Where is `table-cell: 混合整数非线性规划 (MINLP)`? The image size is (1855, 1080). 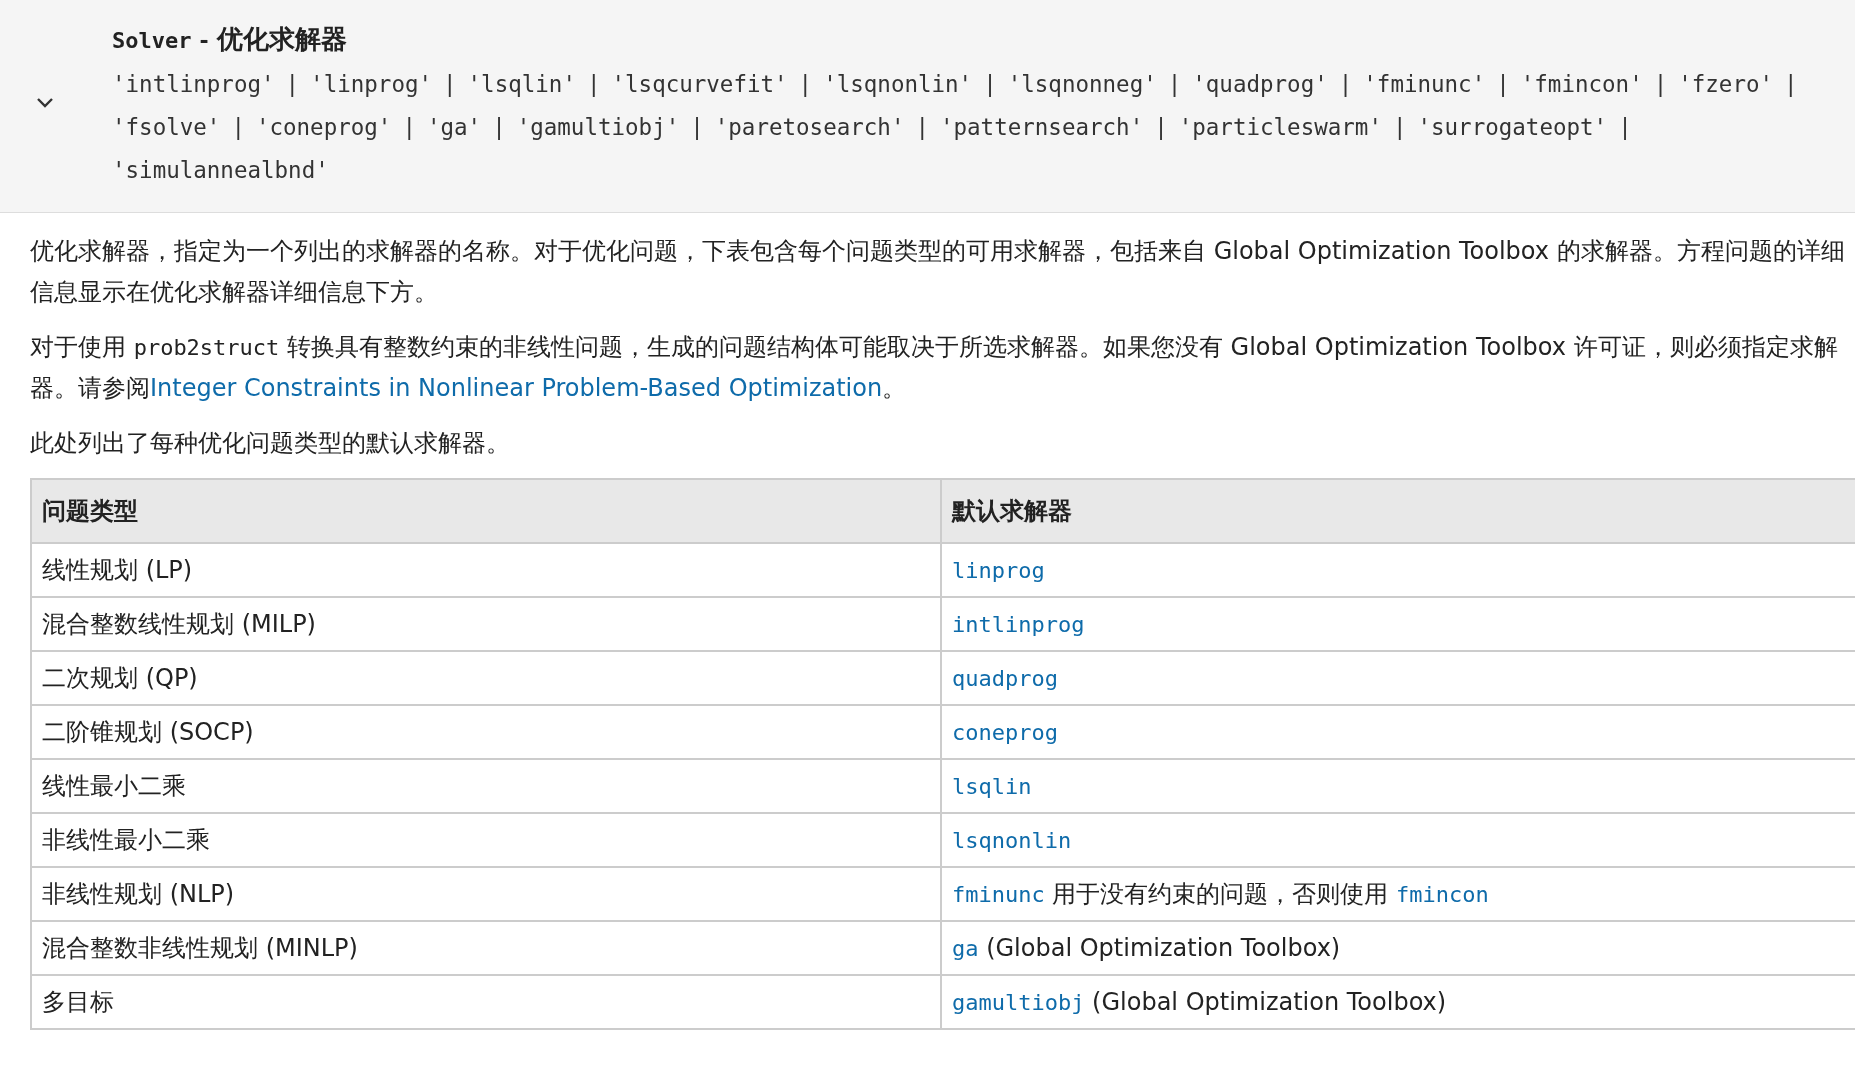 table-cell: 混合整数非线性规划 (MINLP) is located at coordinates (486, 948).